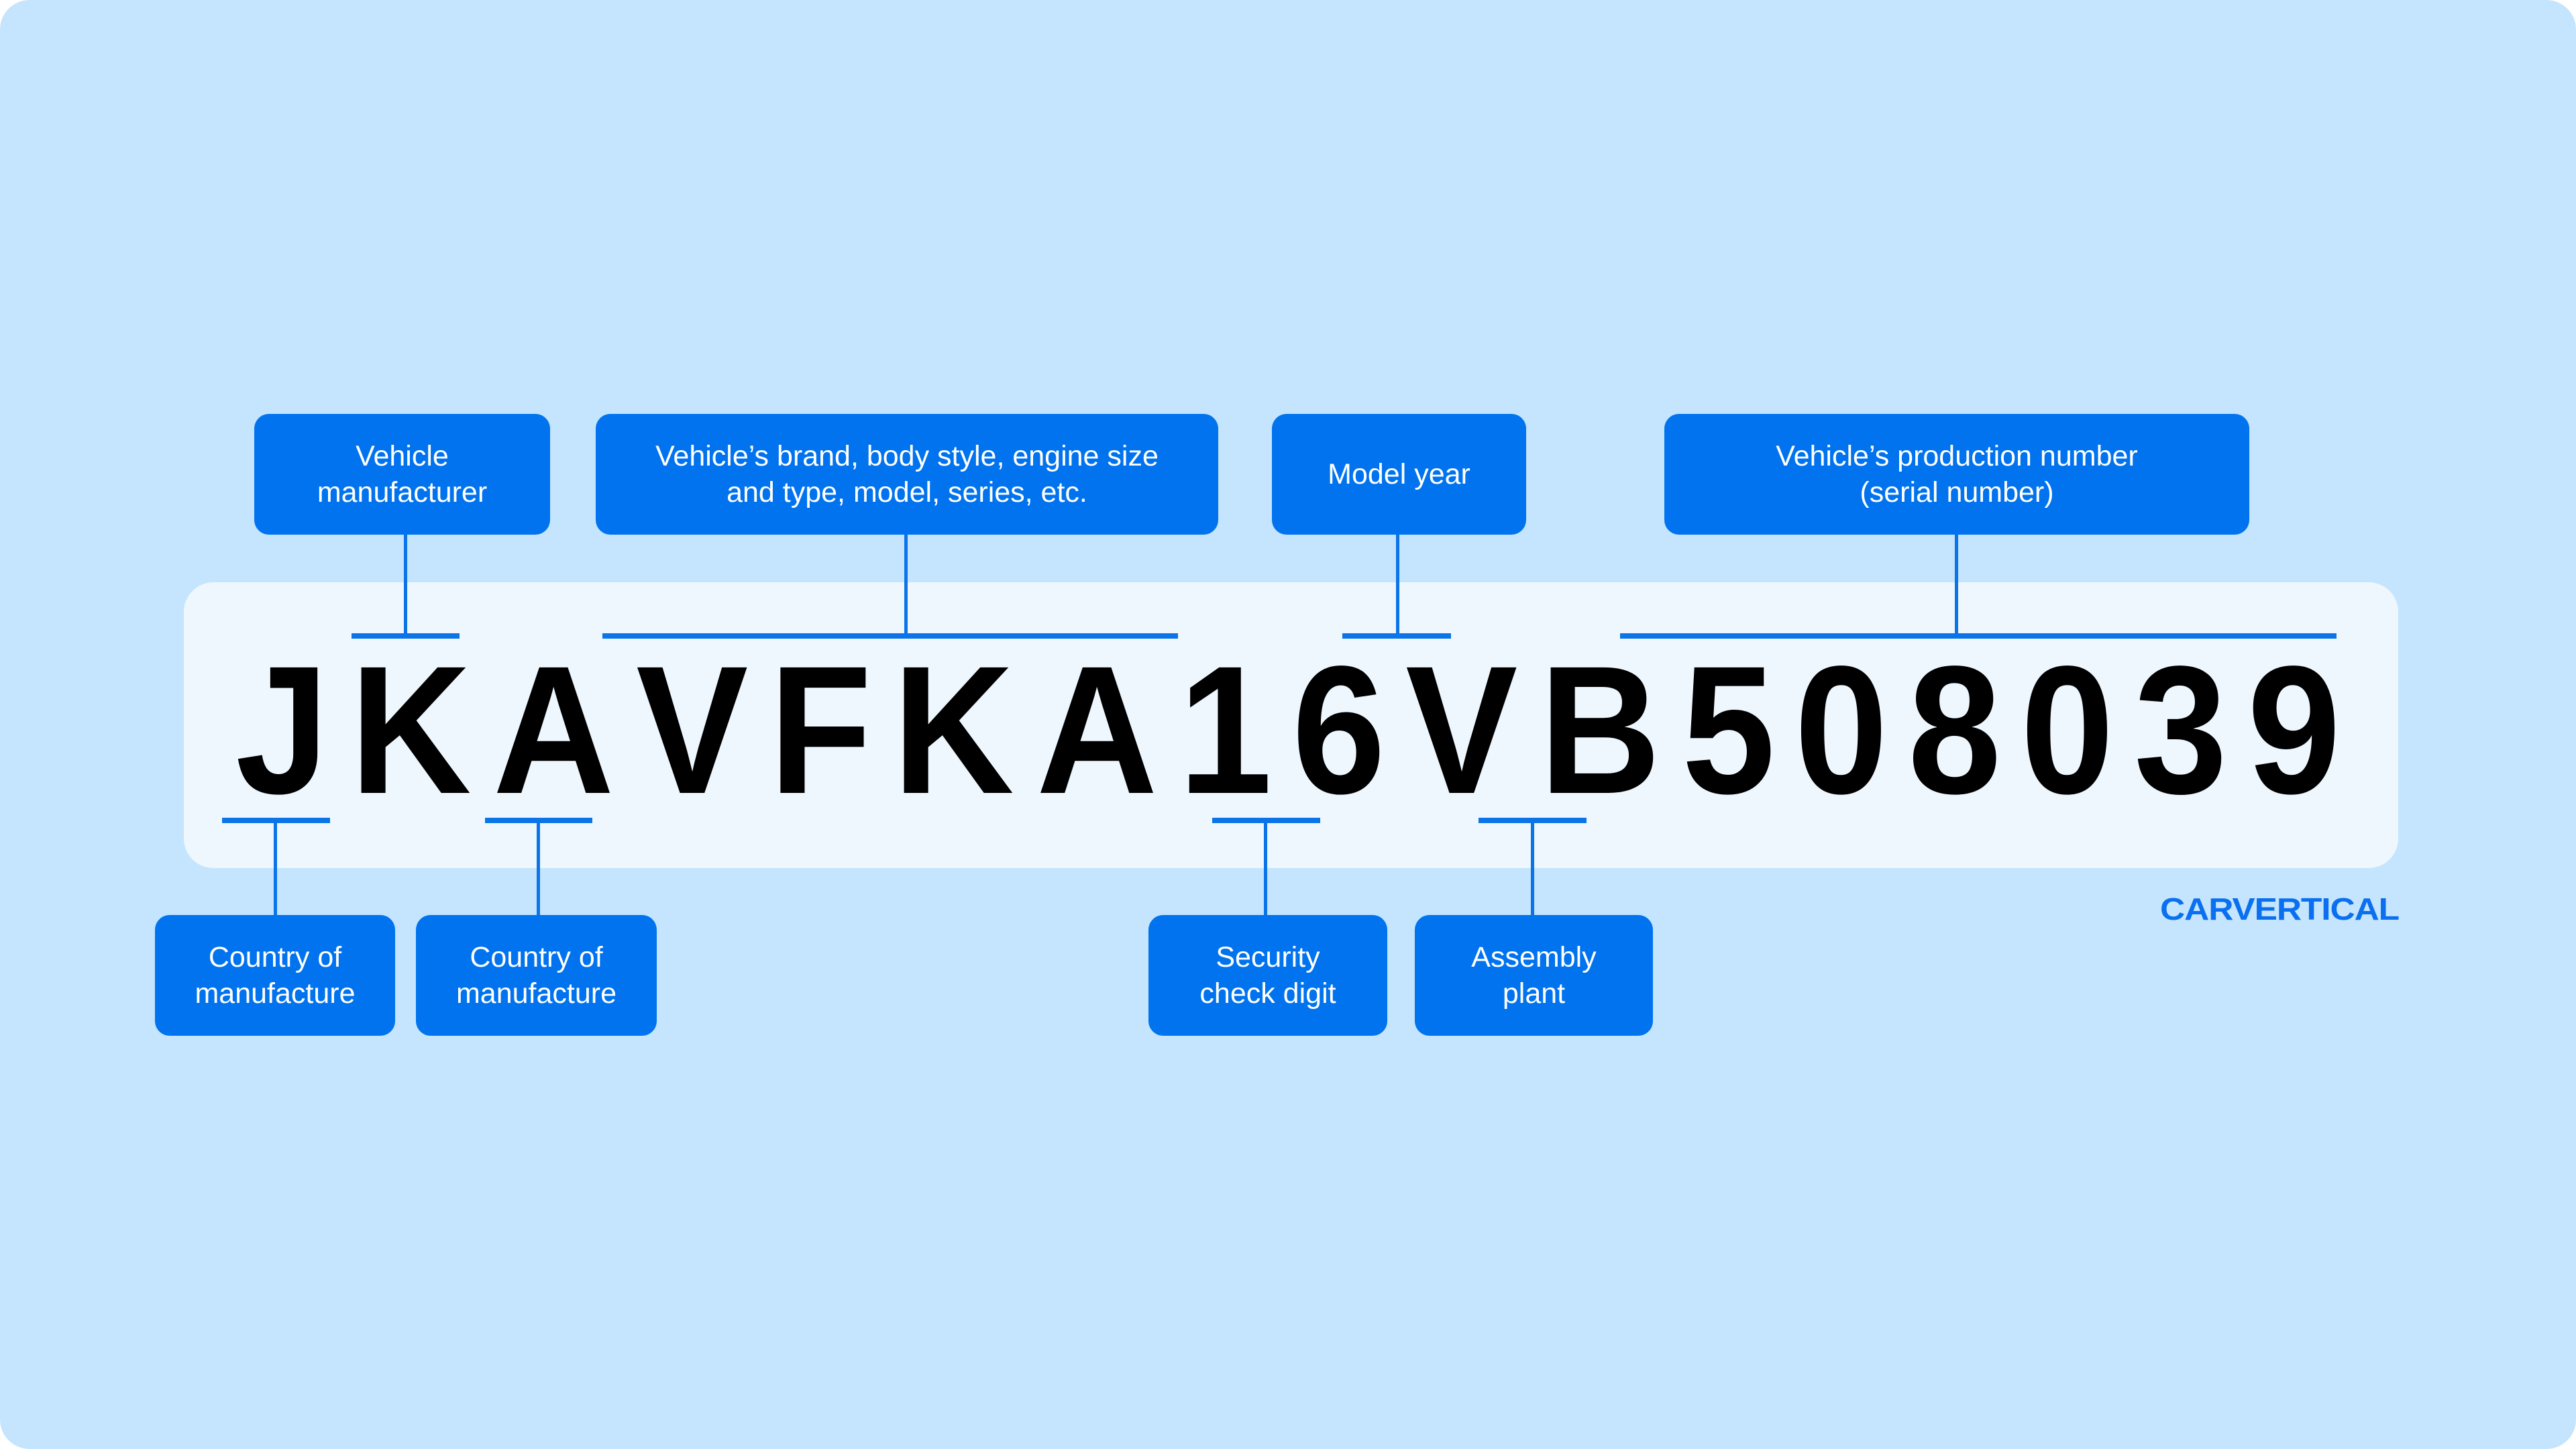 This screenshot has width=2576, height=1449. What do you see at coordinates (1225, 730) in the screenshot?
I see `vin-char: 1` at bounding box center [1225, 730].